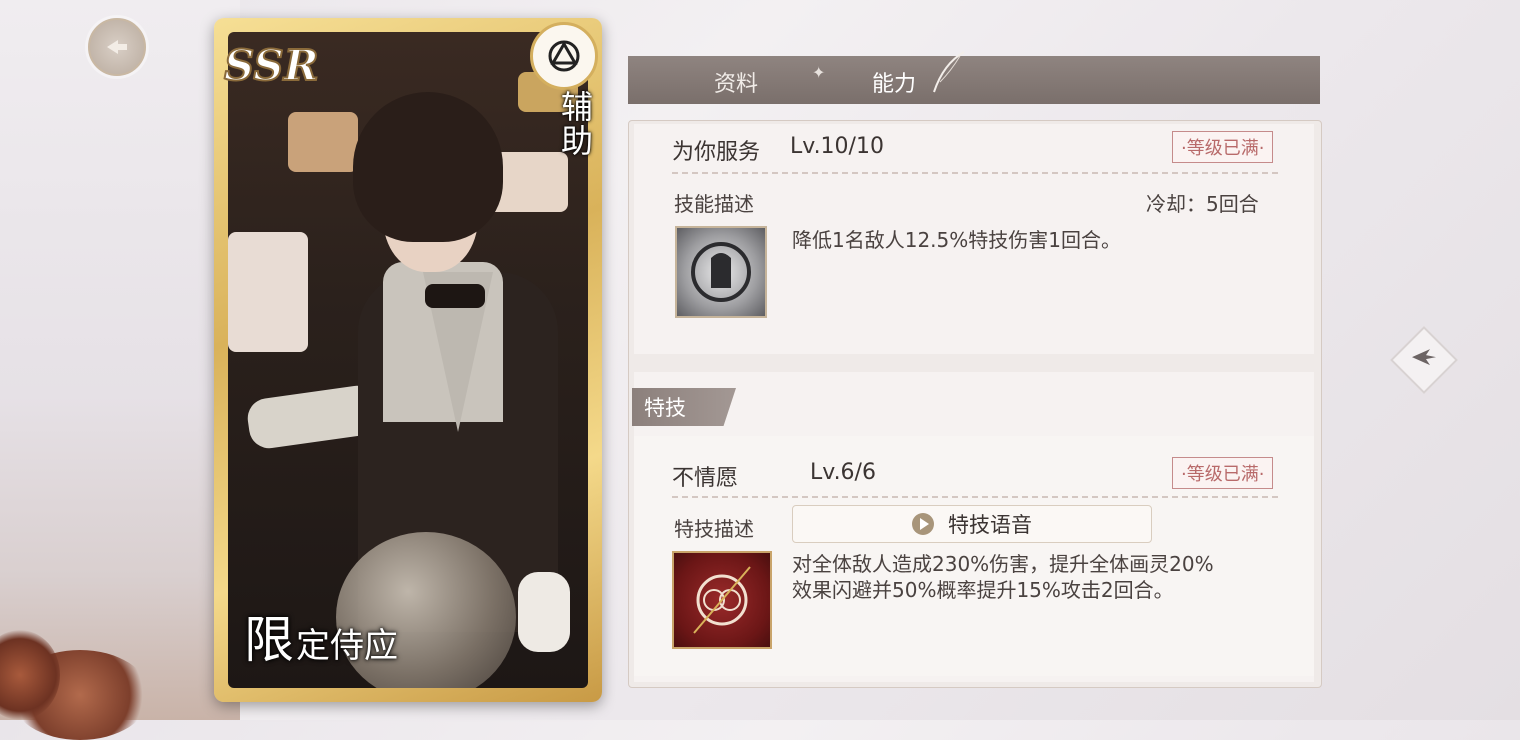 The height and width of the screenshot is (740, 1520). Describe the element at coordinates (1202, 204) in the screenshot. I see `skill-cooldown: 冷却：5回合` at that location.